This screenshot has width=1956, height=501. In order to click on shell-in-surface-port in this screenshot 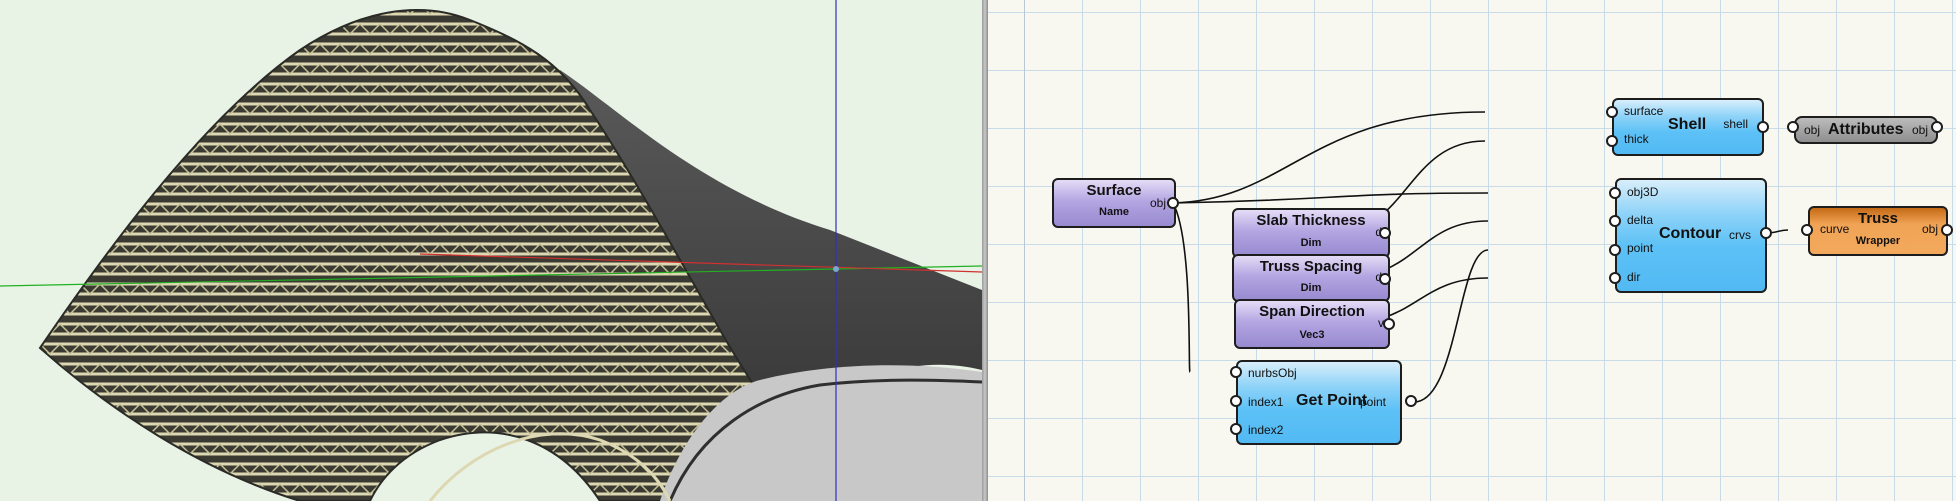, I will do `click(1612, 112)`.